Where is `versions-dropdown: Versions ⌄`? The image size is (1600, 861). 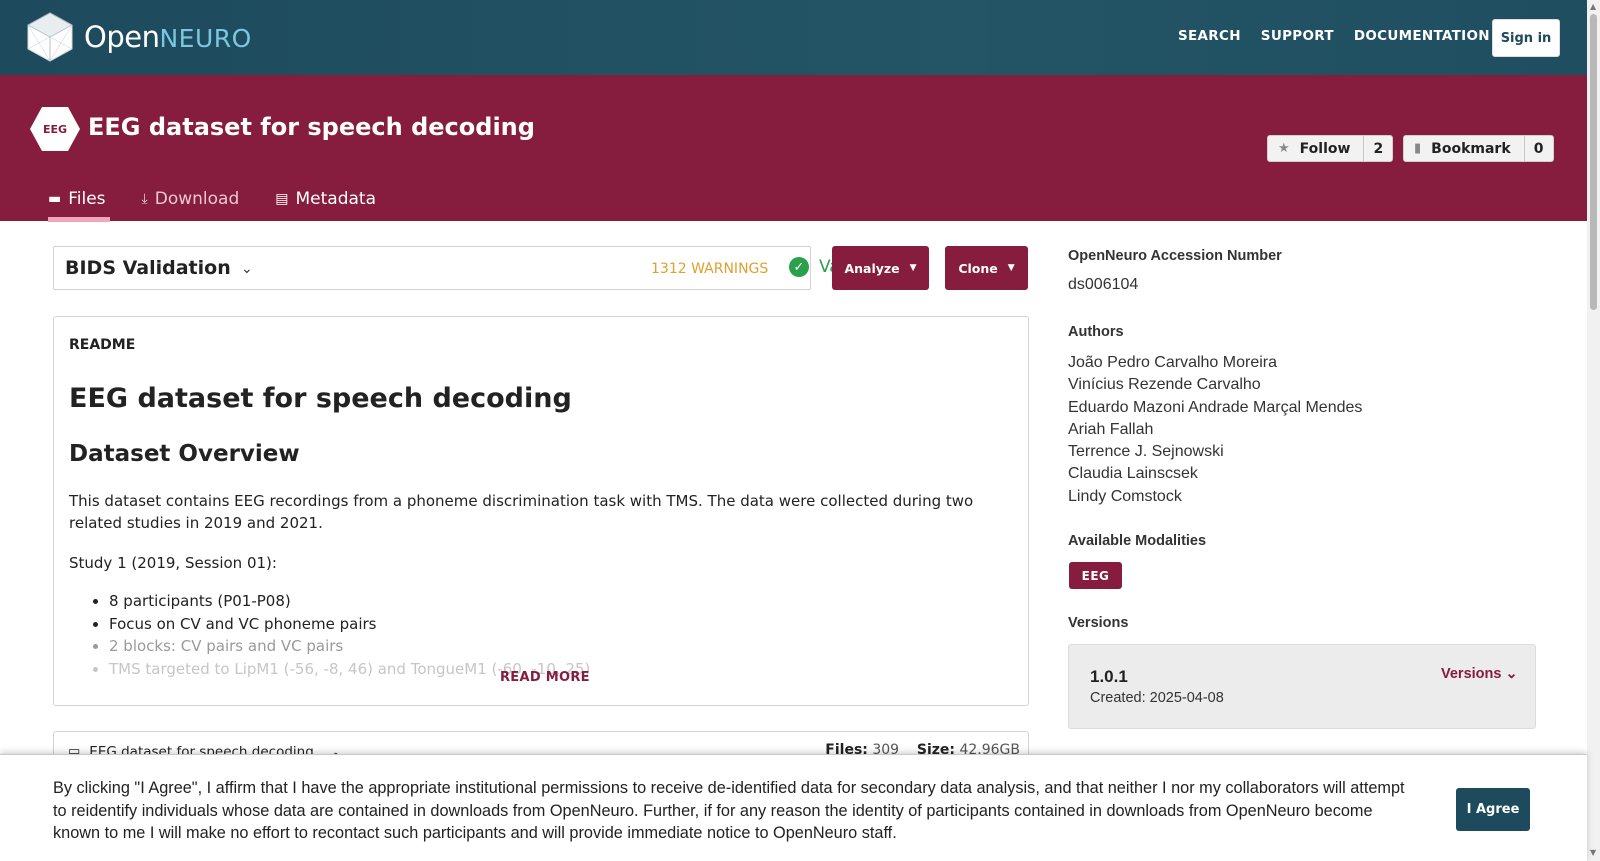
versions-dropdown: Versions ⌄ is located at coordinates (1479, 674).